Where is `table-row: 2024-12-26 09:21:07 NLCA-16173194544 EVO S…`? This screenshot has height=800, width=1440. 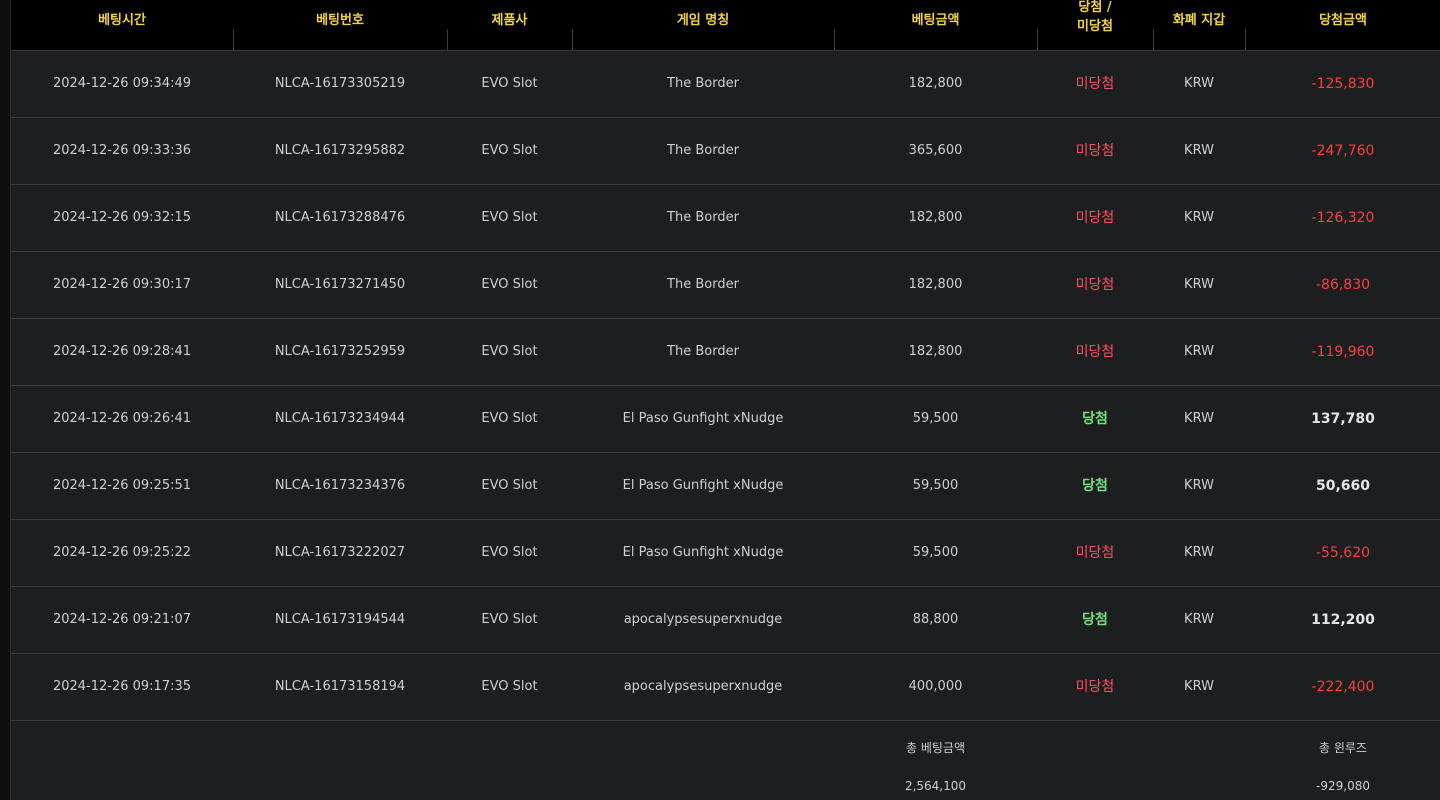
table-row: 2024-12-26 09:21:07 NLCA-16173194544 EVO S… is located at coordinates (725, 620).